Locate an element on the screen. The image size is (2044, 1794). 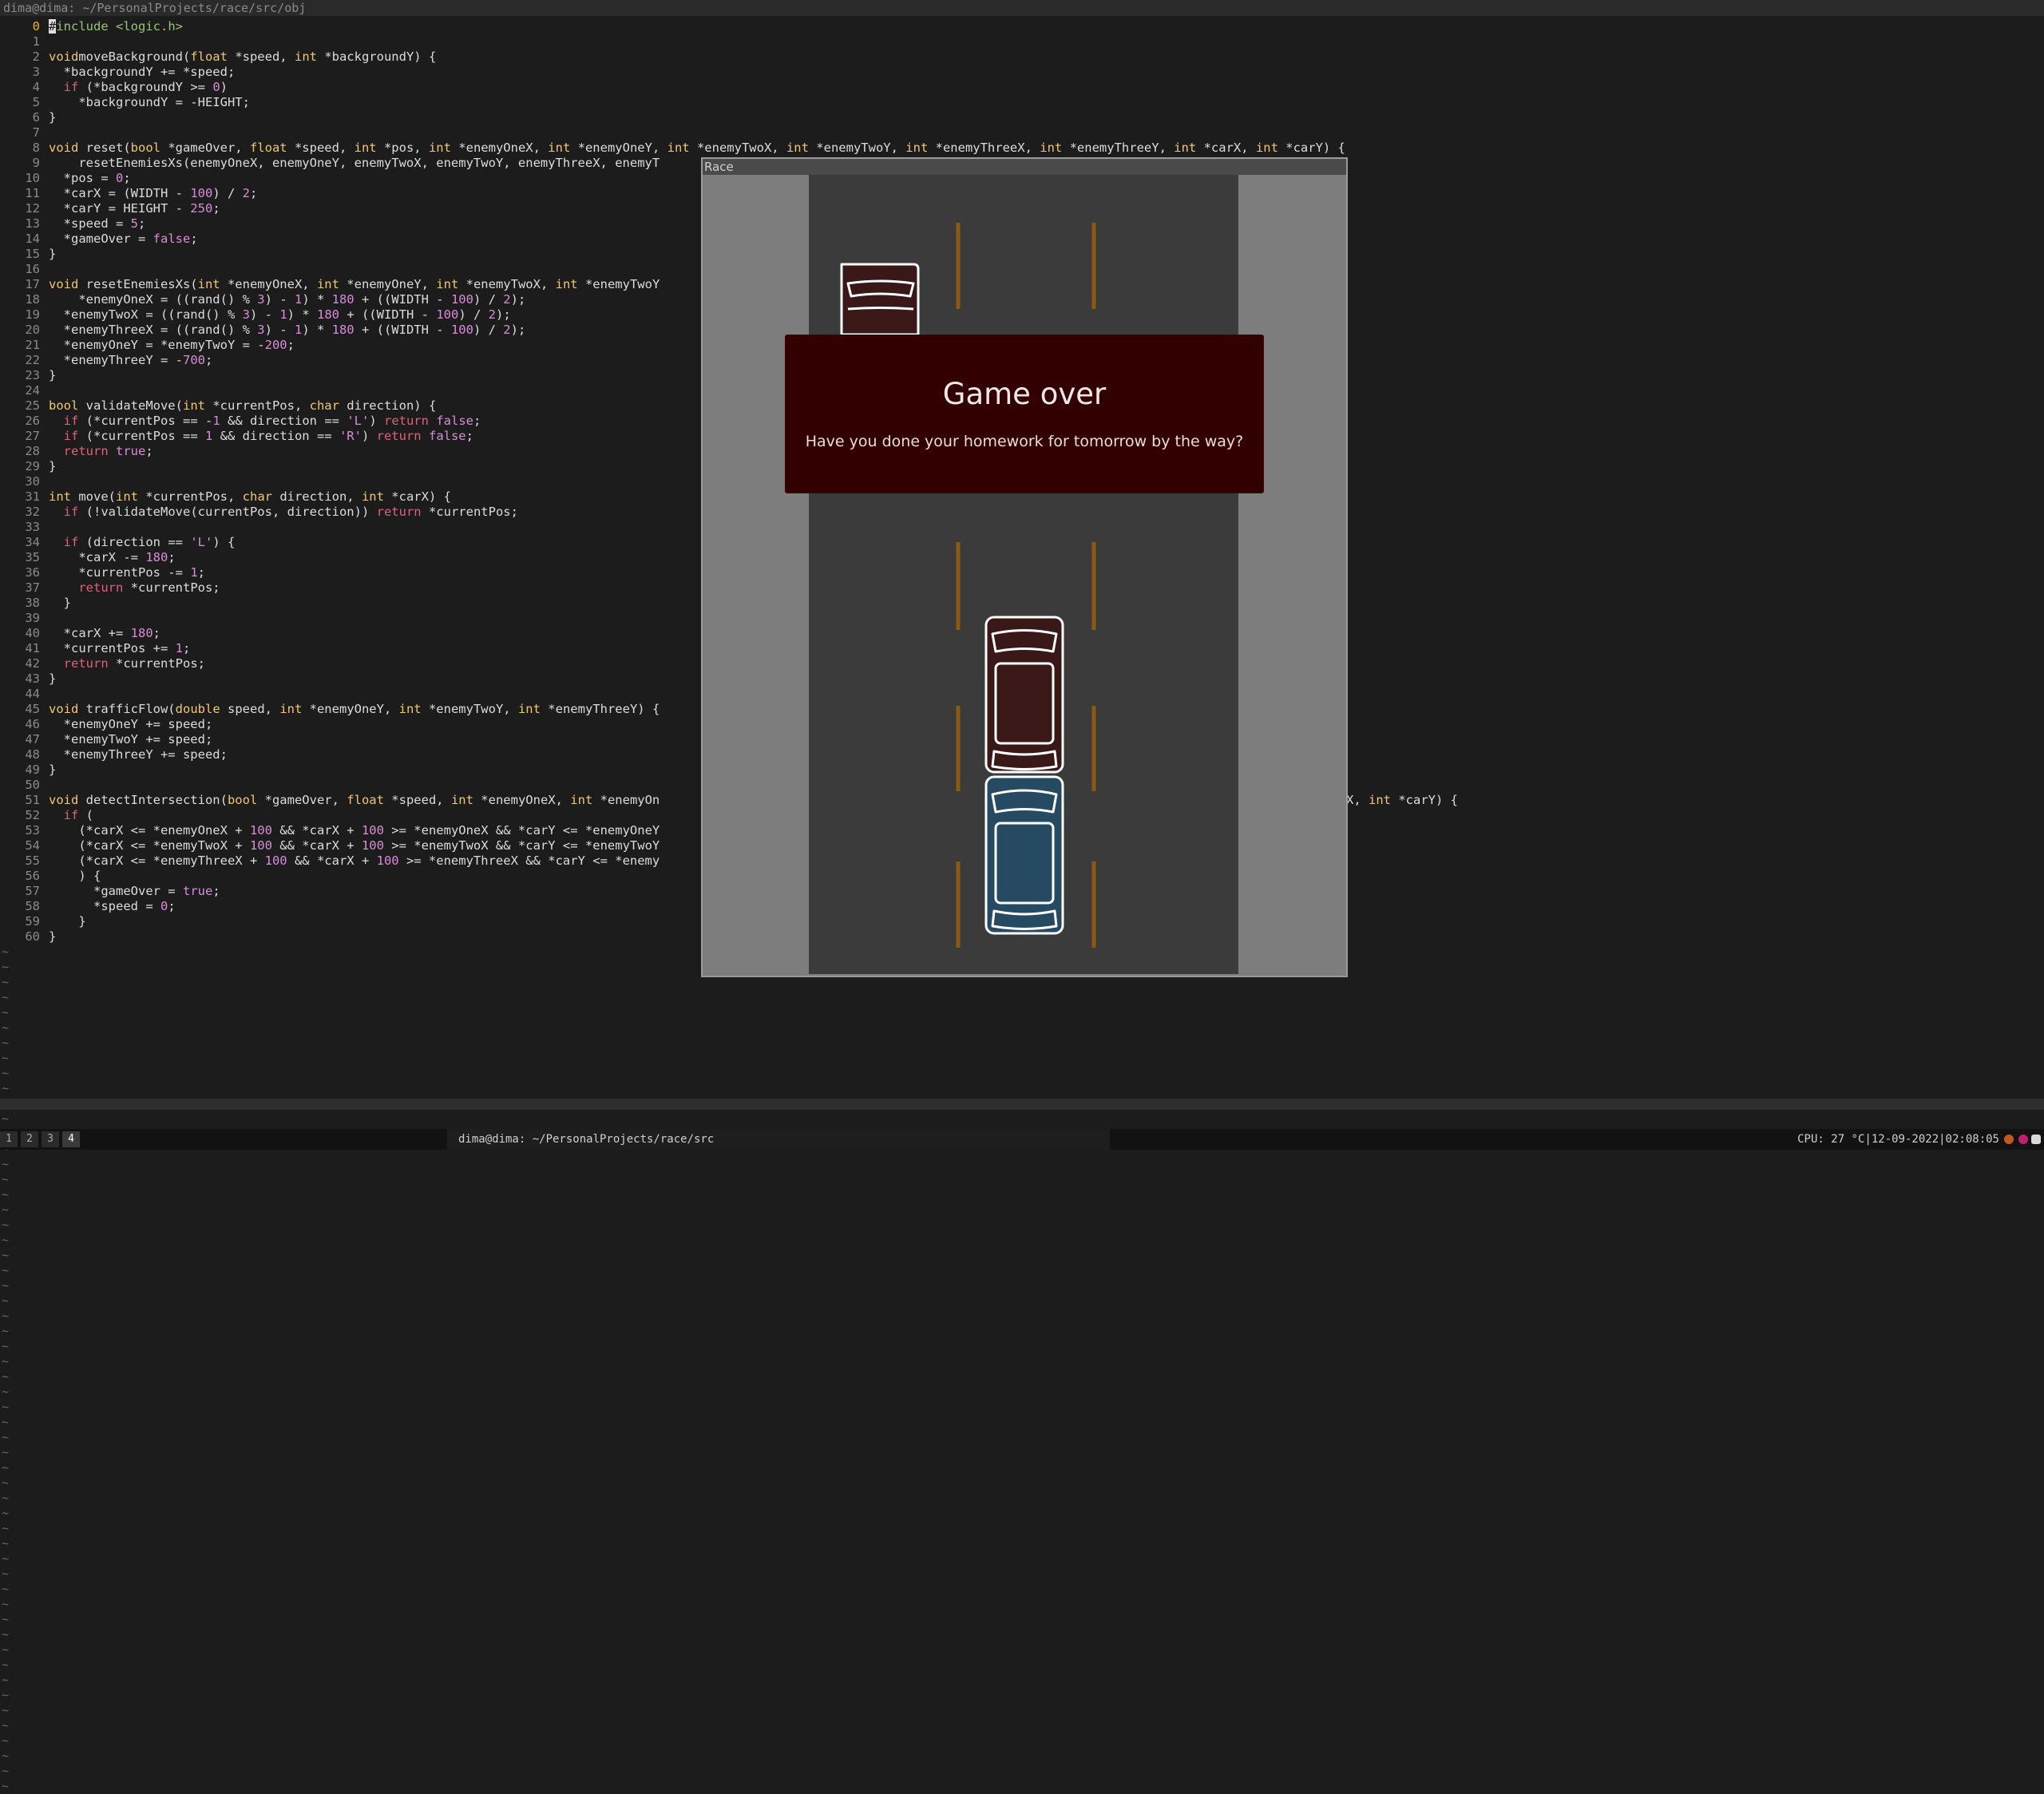
code-line: 1 is located at coordinates (1022, 42).